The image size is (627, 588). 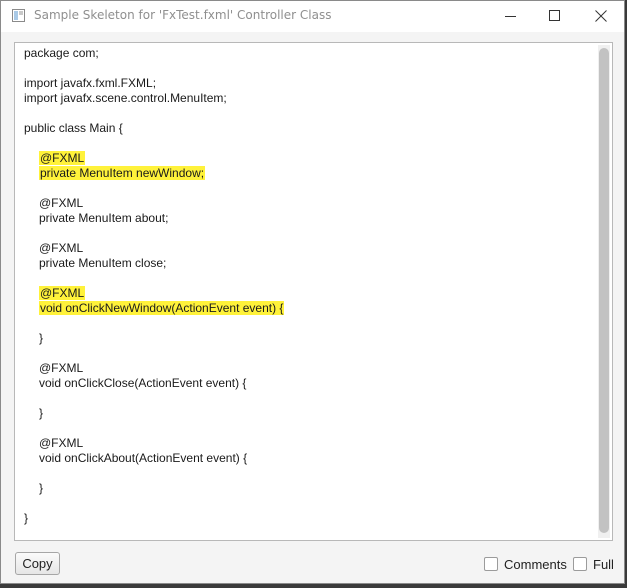 I want to click on code-line: private MenuItem close;, so click(x=154, y=263).